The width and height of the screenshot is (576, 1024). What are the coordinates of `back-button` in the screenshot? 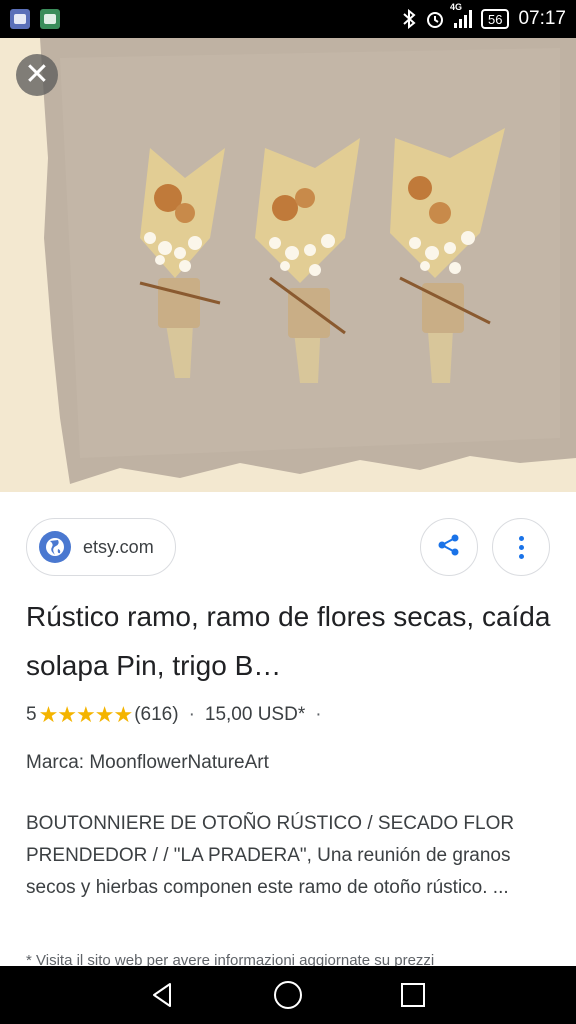 It's located at (163, 995).